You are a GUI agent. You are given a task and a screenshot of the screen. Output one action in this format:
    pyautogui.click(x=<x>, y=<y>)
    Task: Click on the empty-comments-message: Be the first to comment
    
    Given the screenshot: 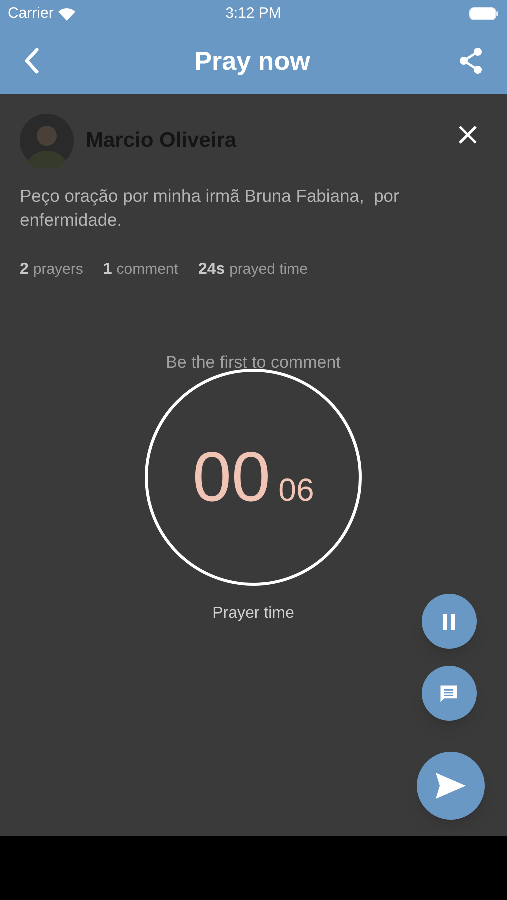 What is the action you would take?
    pyautogui.click(x=253, y=363)
    